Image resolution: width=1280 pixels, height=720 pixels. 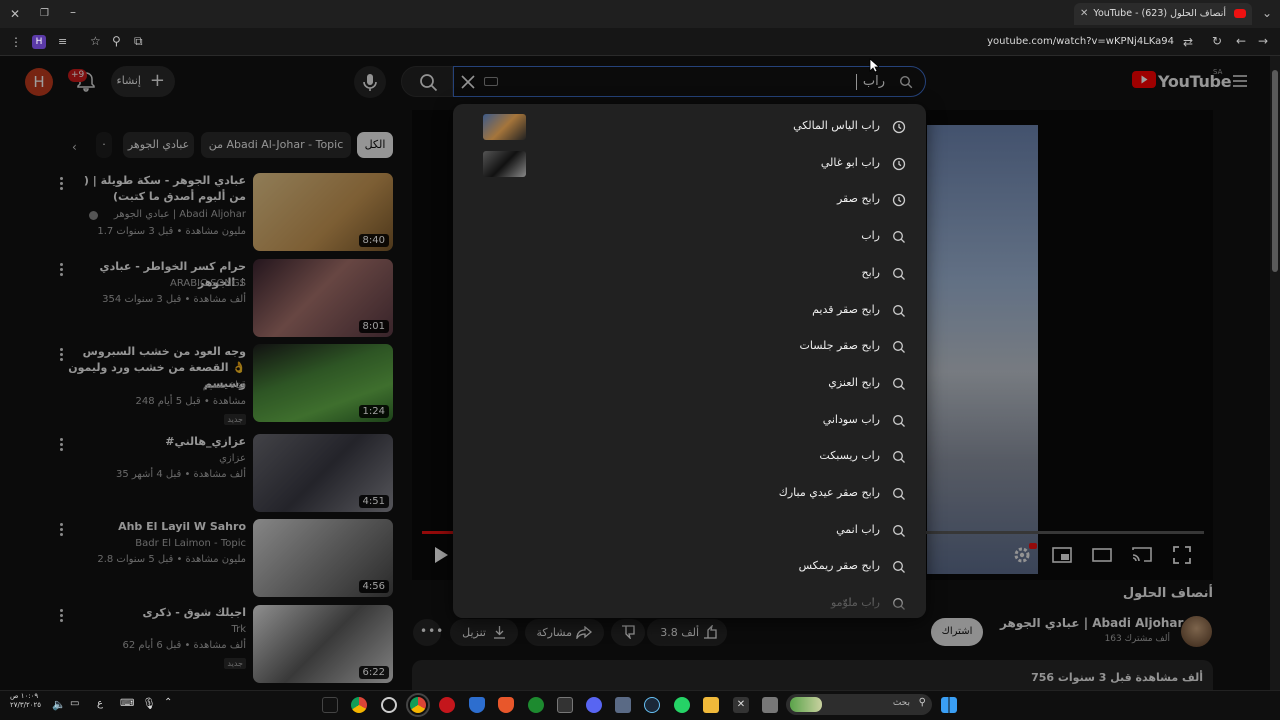 I want to click on suggestion-item: راب سوداني, so click(x=689, y=421).